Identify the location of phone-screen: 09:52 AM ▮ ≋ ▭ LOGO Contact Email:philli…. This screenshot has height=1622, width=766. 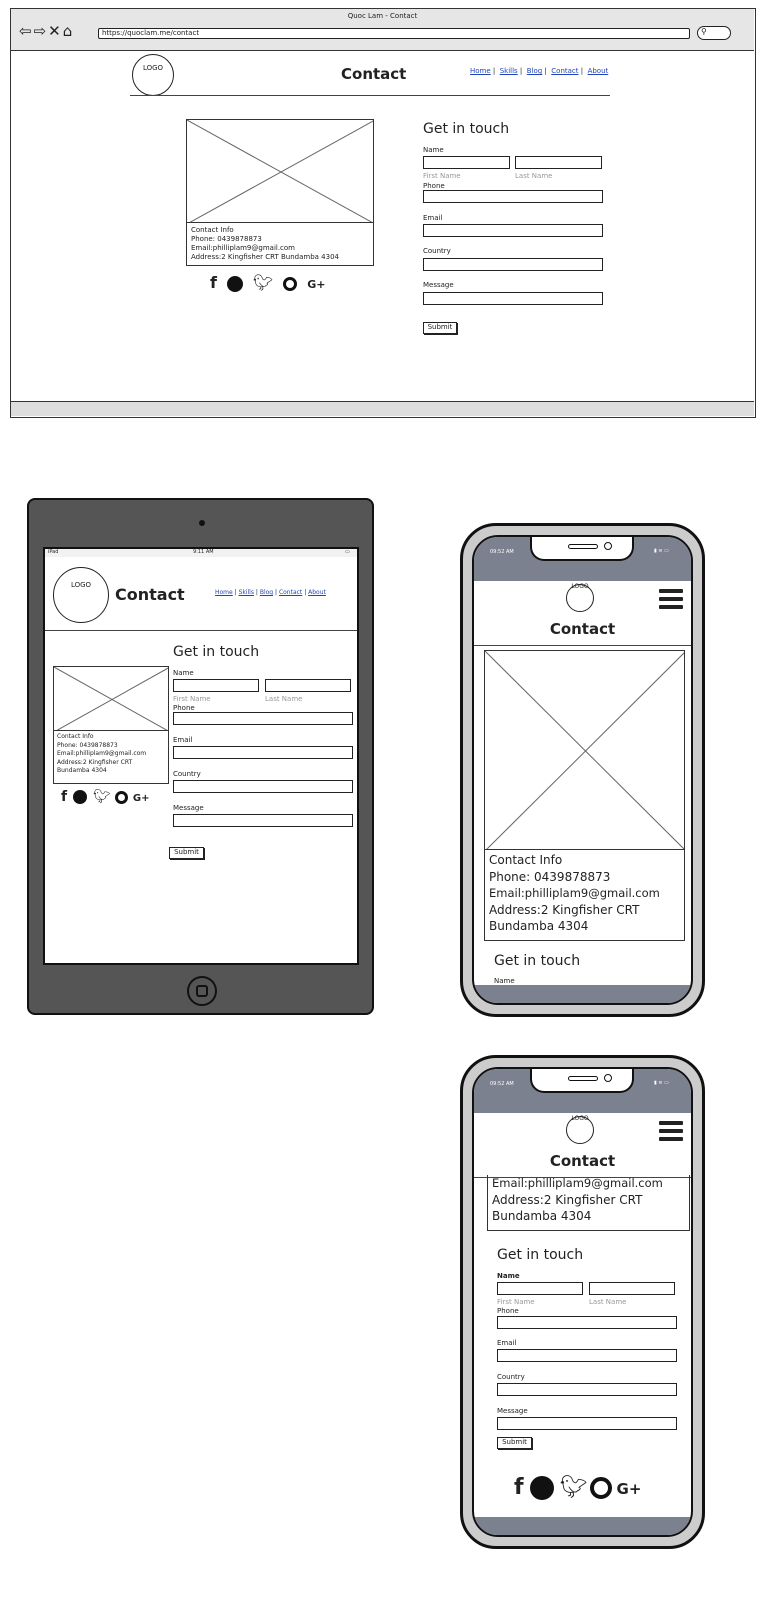
(582, 1302).